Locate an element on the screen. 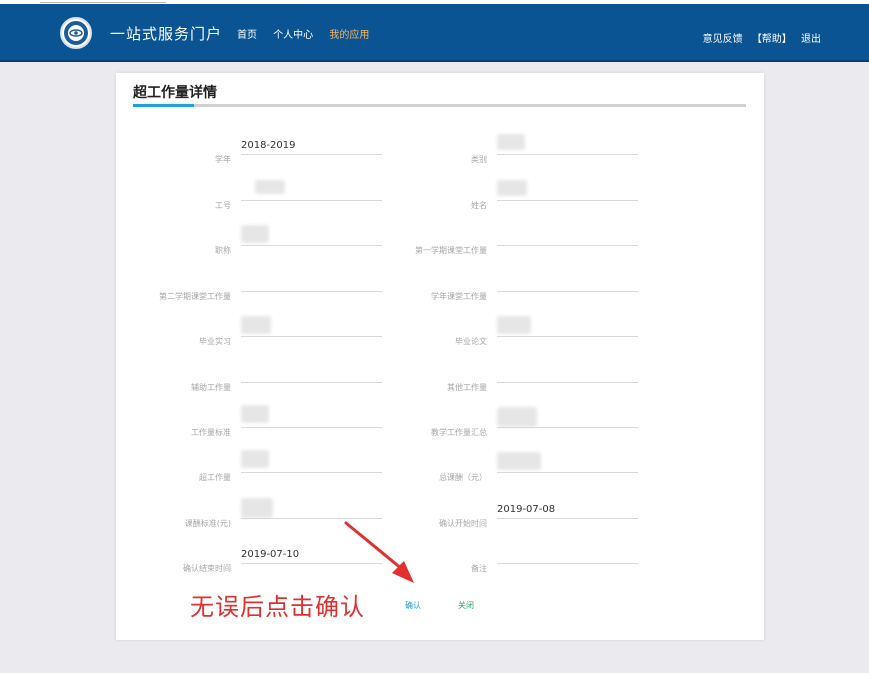 The width and height of the screenshot is (869, 673). feedback-link: 意见反馈 is located at coordinates (723, 39).